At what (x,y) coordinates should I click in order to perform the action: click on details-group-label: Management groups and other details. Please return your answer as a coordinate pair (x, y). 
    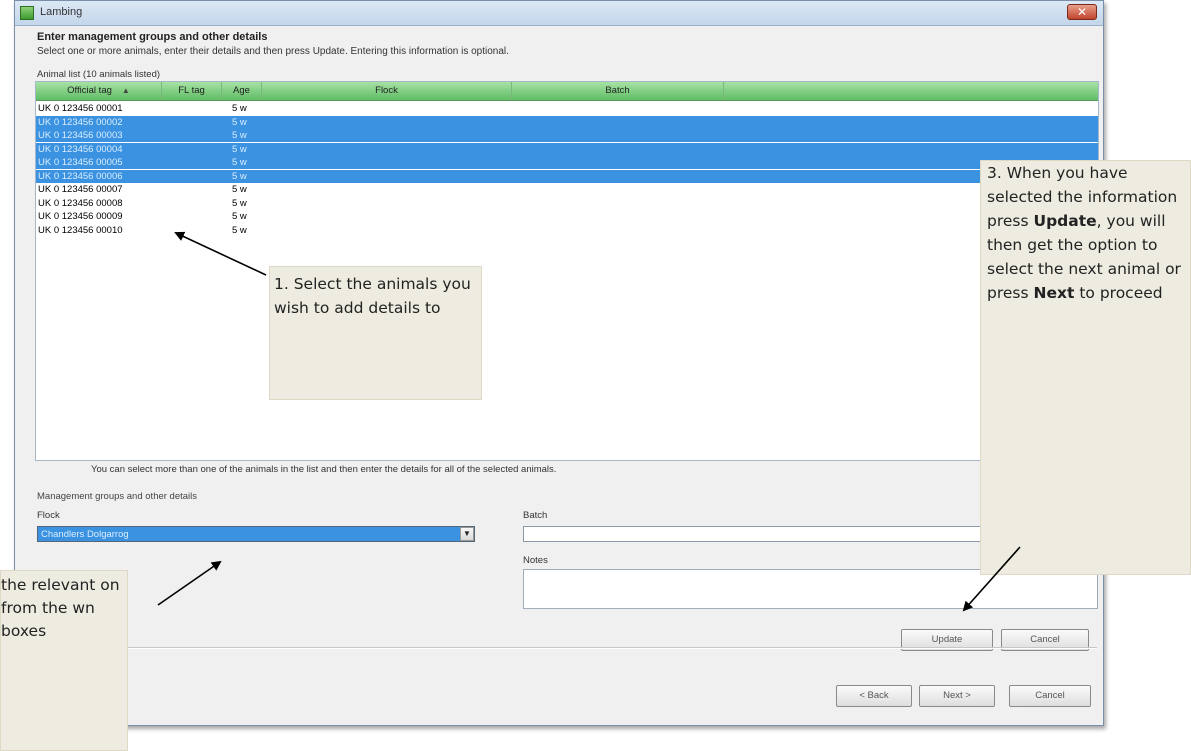
    Looking at the image, I should click on (117, 496).